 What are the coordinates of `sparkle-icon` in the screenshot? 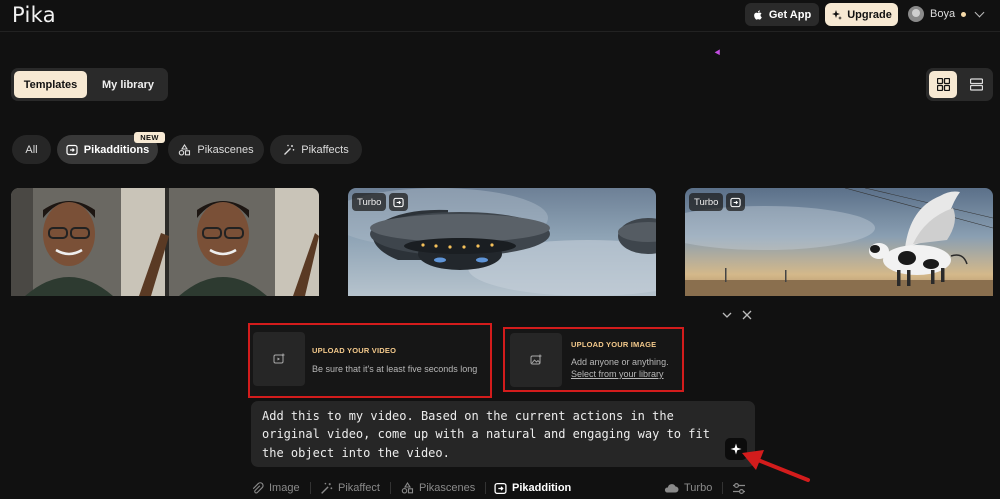 It's located at (837, 14).